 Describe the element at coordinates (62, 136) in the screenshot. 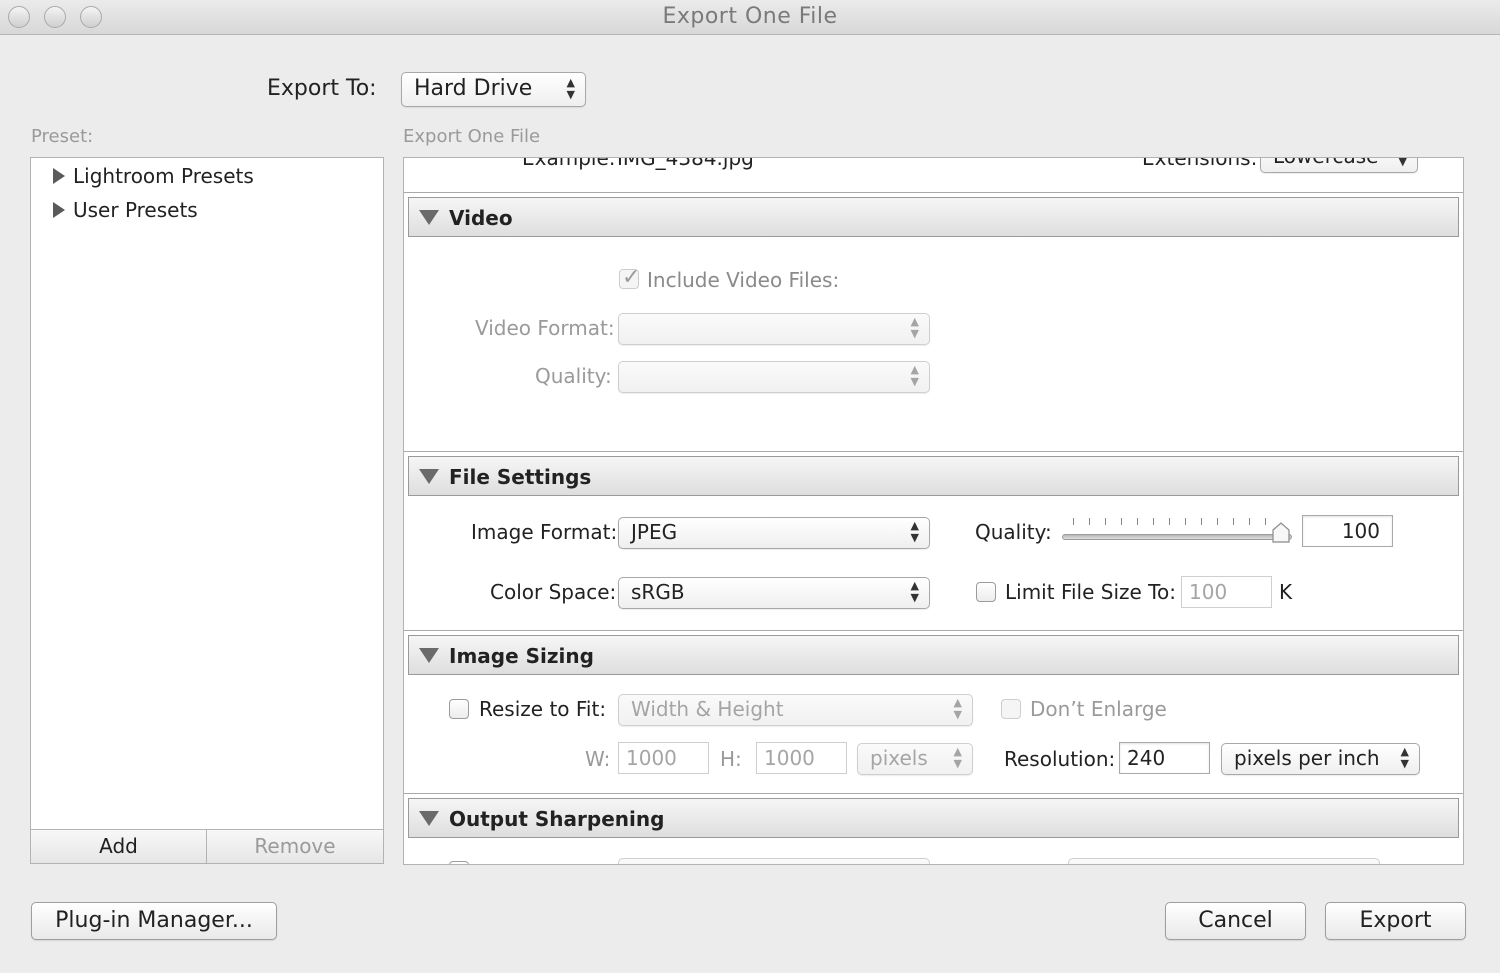

I see `preset-label: Preset:` at that location.